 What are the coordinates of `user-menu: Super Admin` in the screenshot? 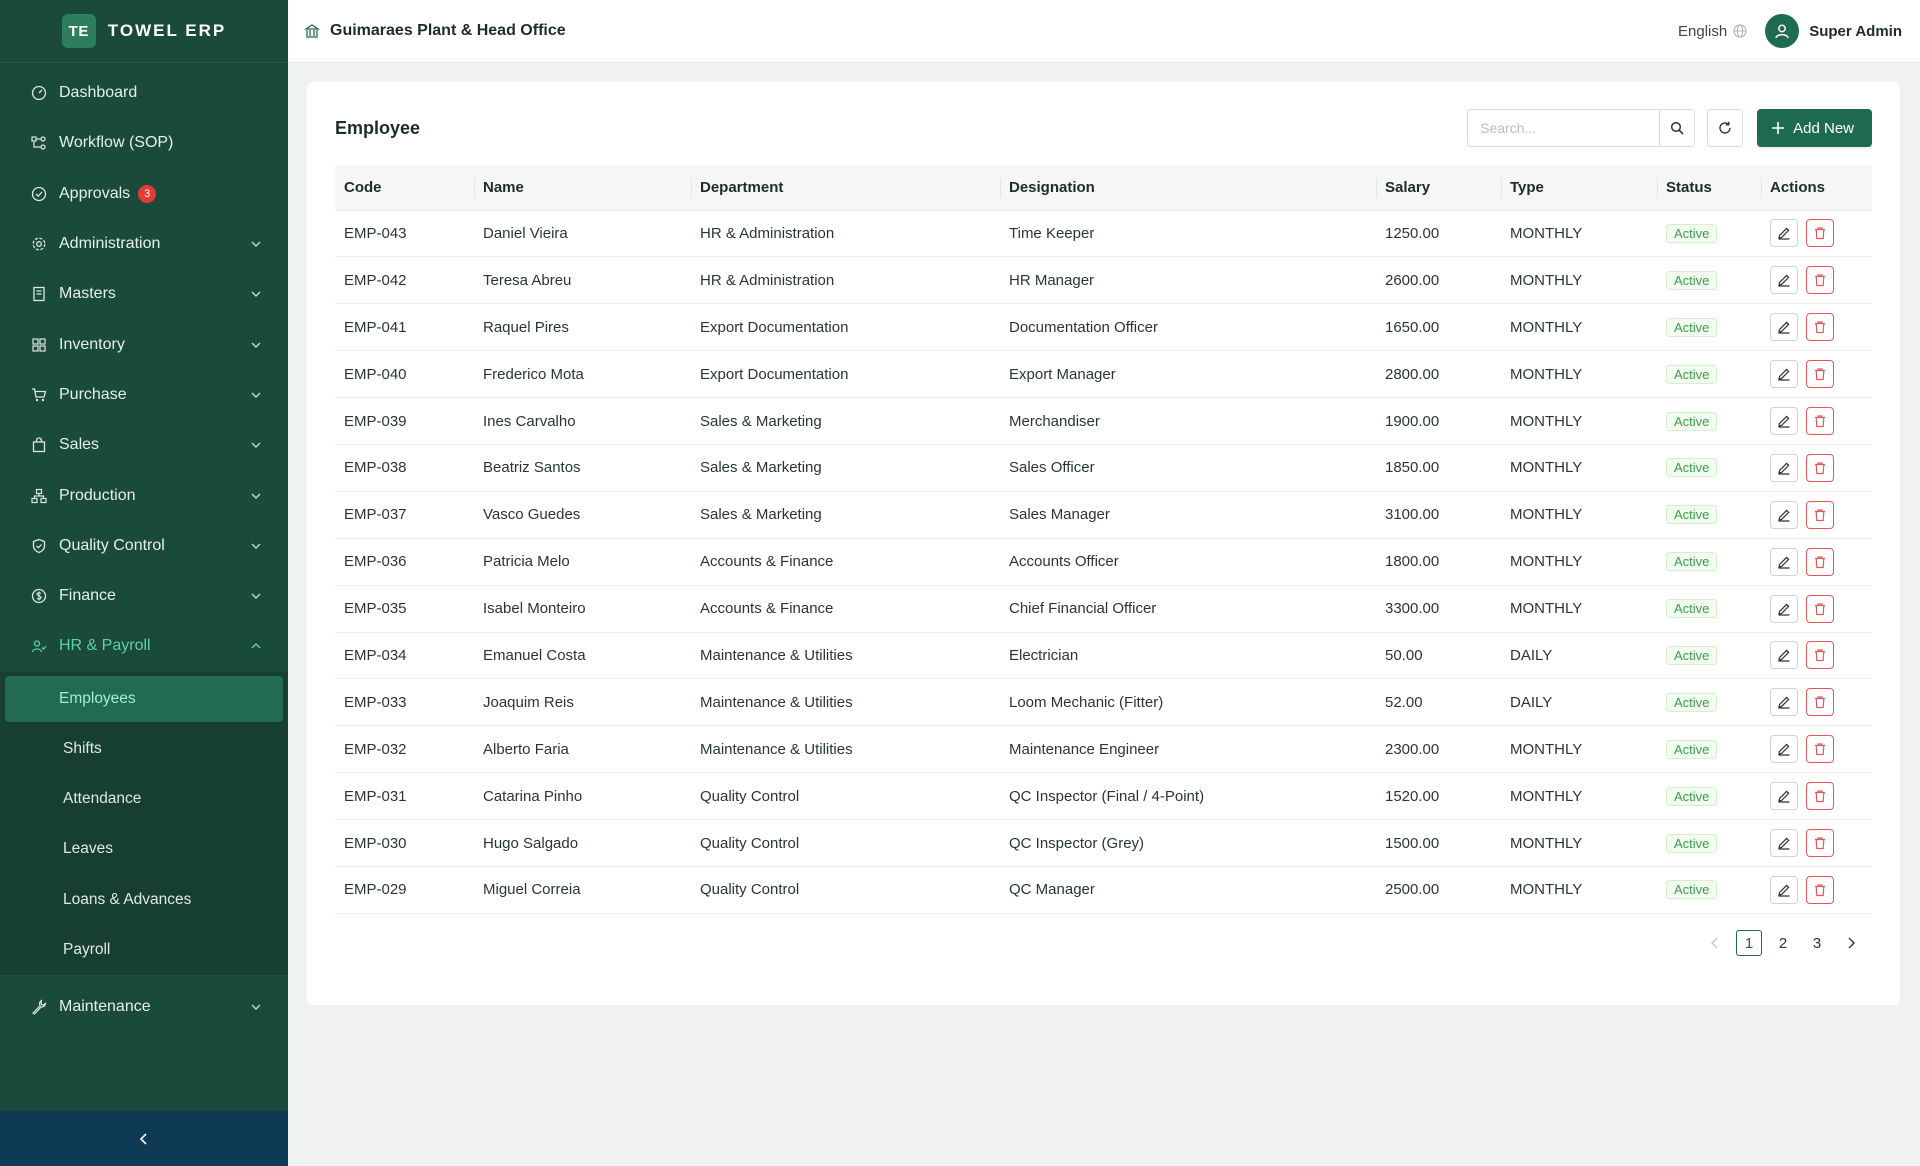 It's located at (1833, 31).